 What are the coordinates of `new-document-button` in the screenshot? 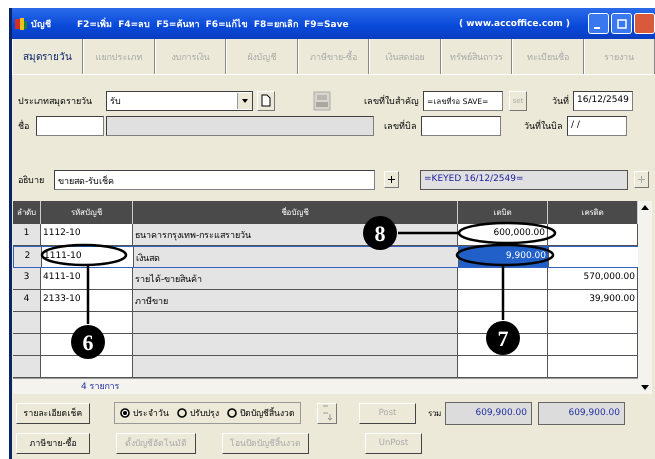 It's located at (266, 100).